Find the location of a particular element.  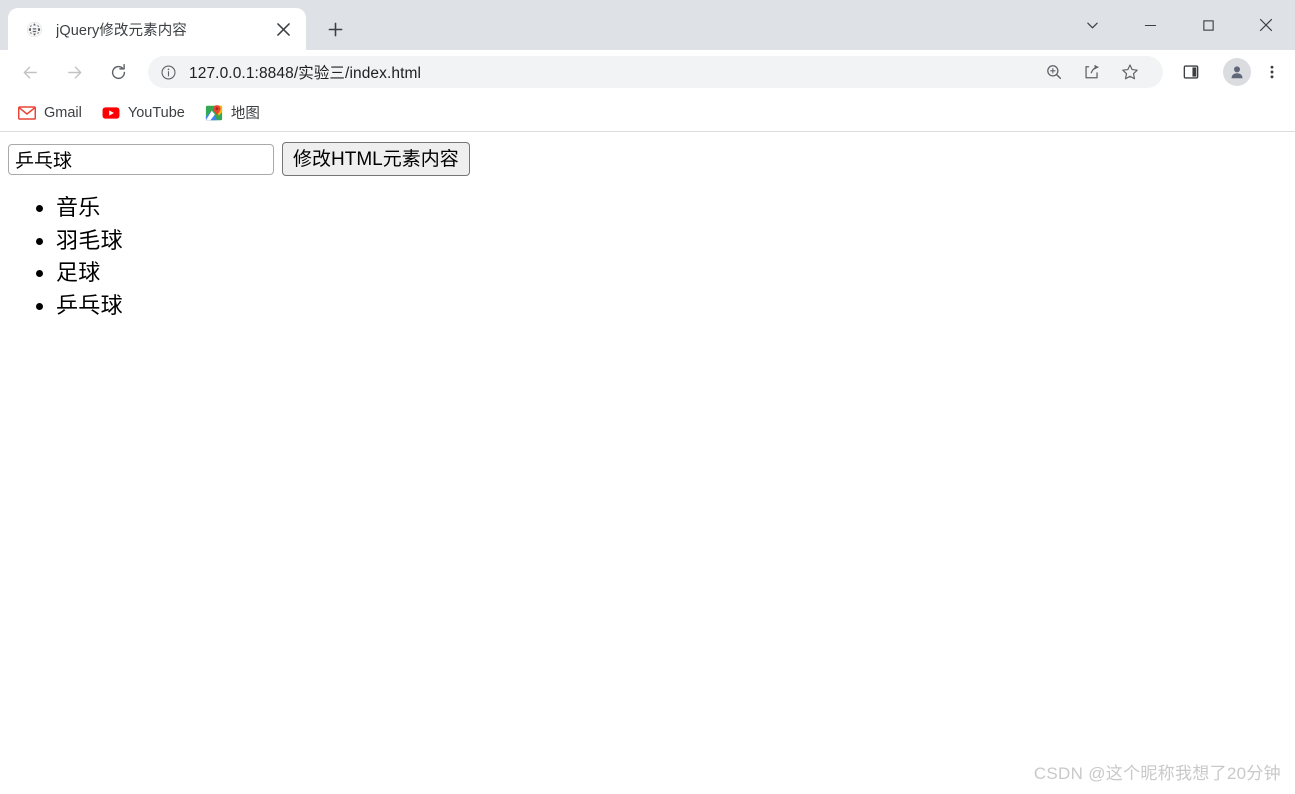

avatar-person-icon is located at coordinates (1237, 72).